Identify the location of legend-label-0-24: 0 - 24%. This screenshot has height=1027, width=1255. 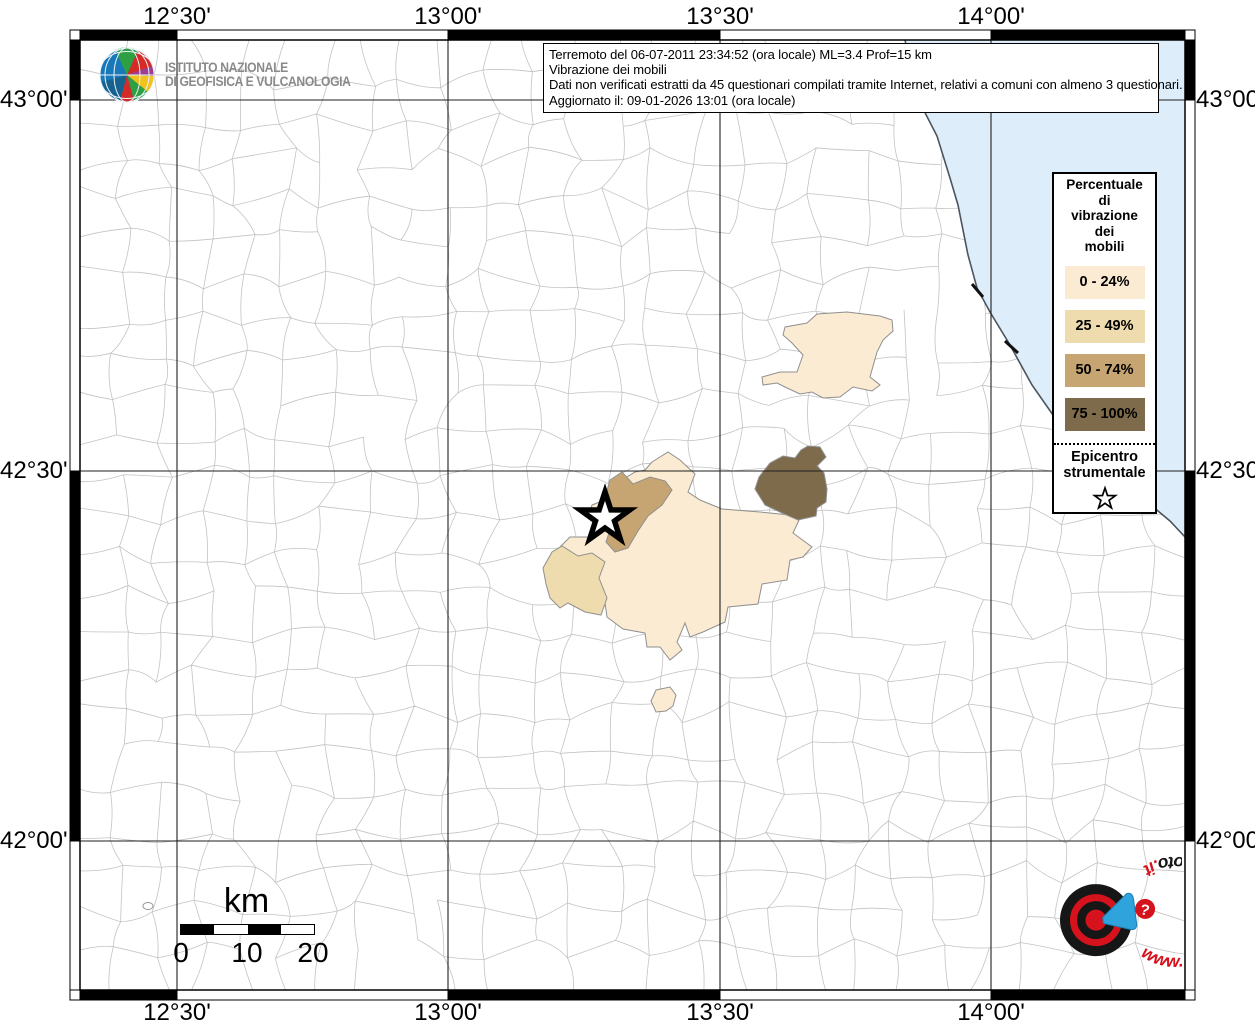
(1104, 282).